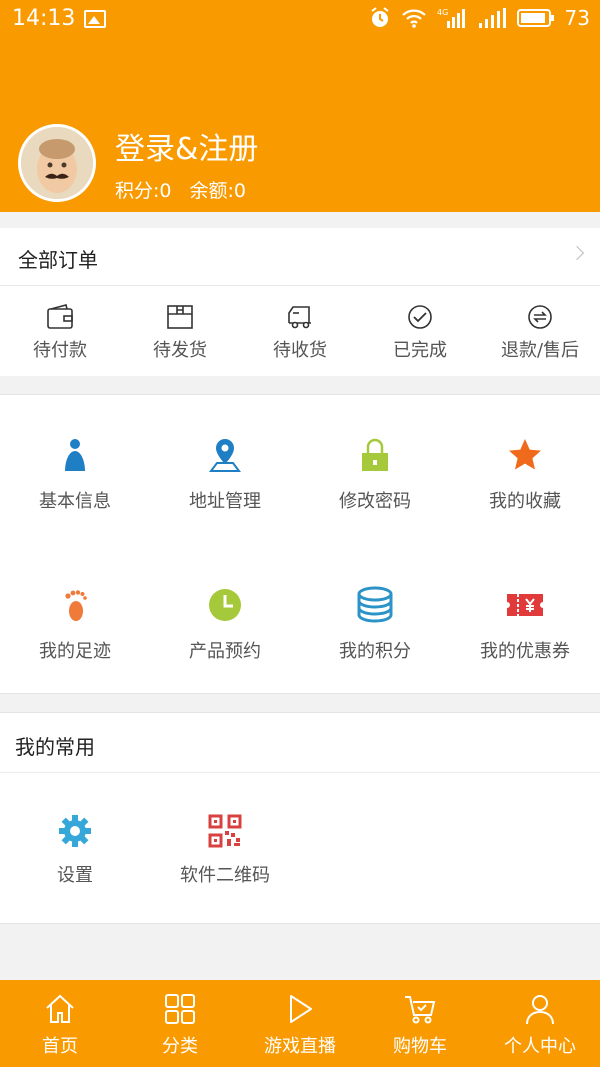 This screenshot has width=600, height=1067. Describe the element at coordinates (420, 350) in the screenshot. I see `order-status-label: 已完成` at that location.